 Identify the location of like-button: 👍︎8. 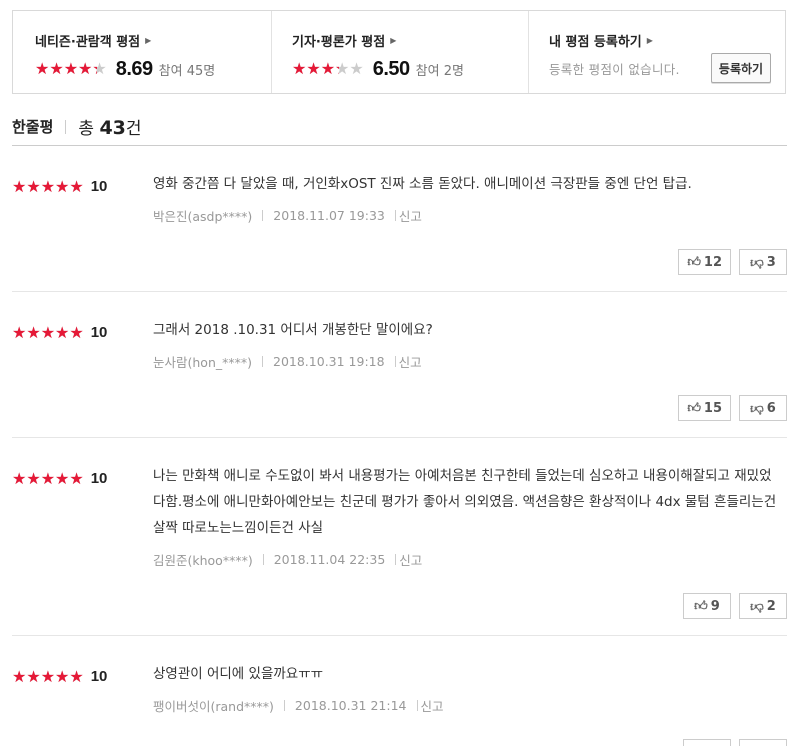
(707, 742).